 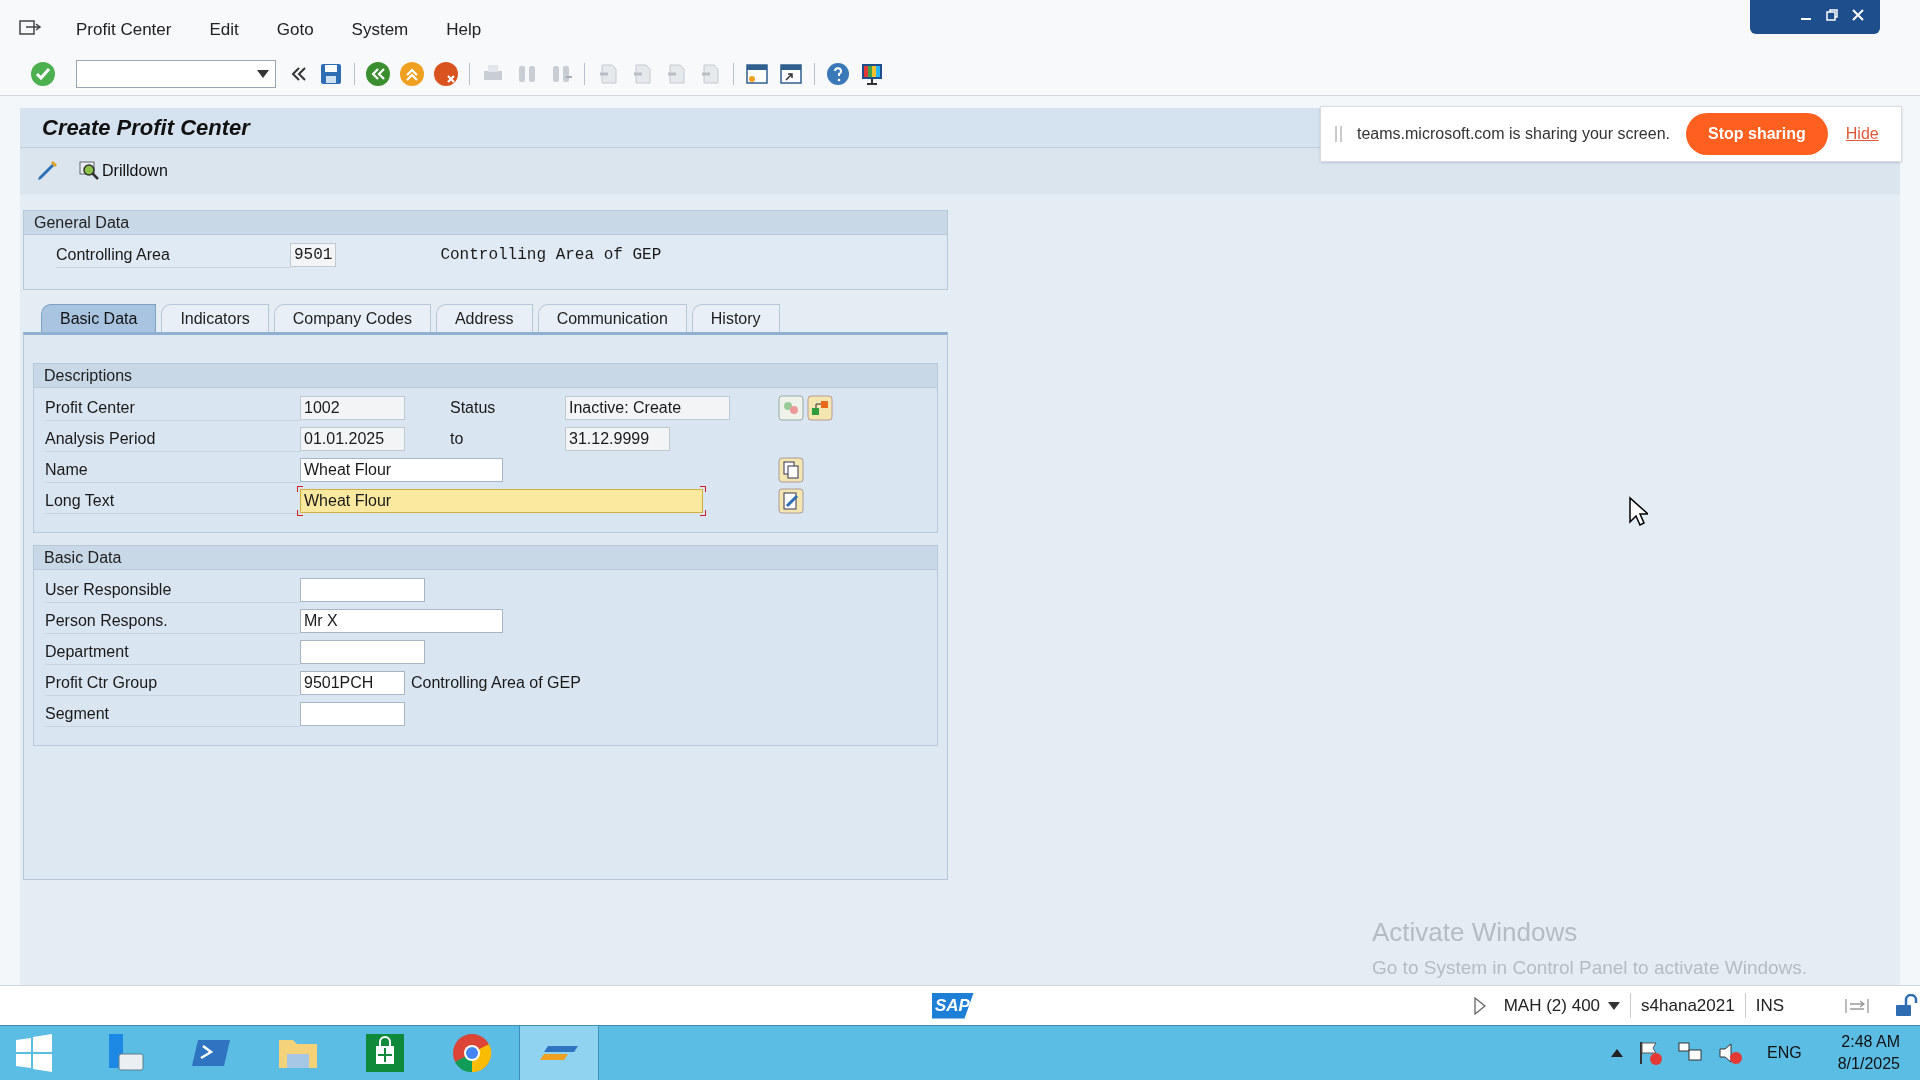 I want to click on field-label: Name, so click(x=172, y=470).